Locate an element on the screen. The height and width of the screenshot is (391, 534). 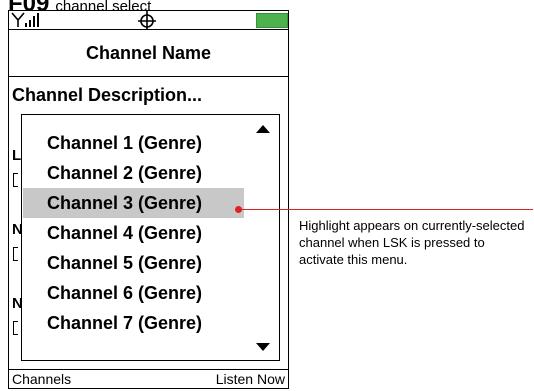
crosshair-icon is located at coordinates (147, 20).